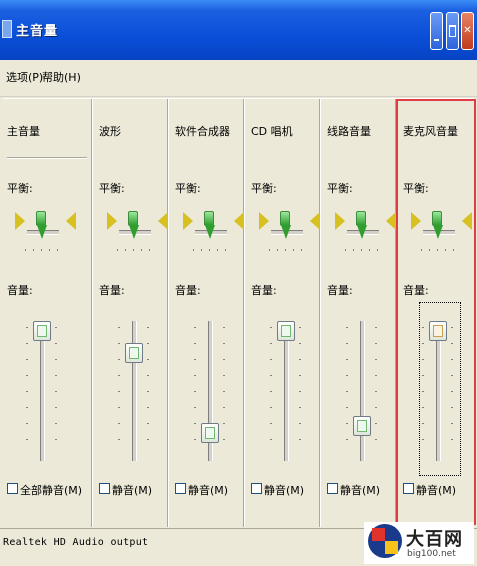 This screenshot has width=477, height=566. What do you see at coordinates (434, 539) in the screenshot?
I see `watermark-name: 大百网` at bounding box center [434, 539].